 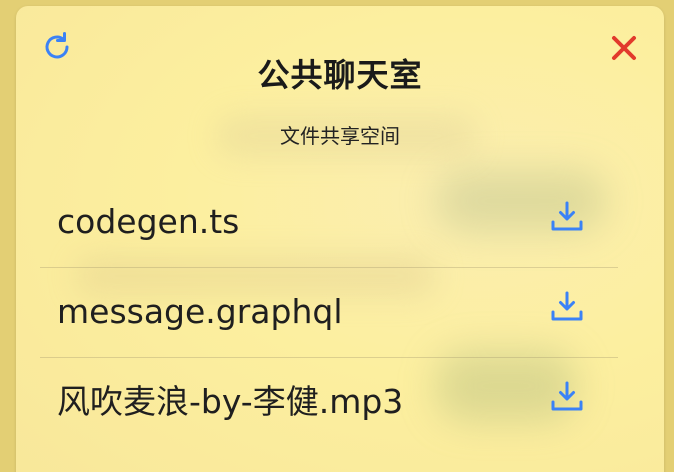 I want to click on page-subtitle: 文件共享空间, so click(x=340, y=136).